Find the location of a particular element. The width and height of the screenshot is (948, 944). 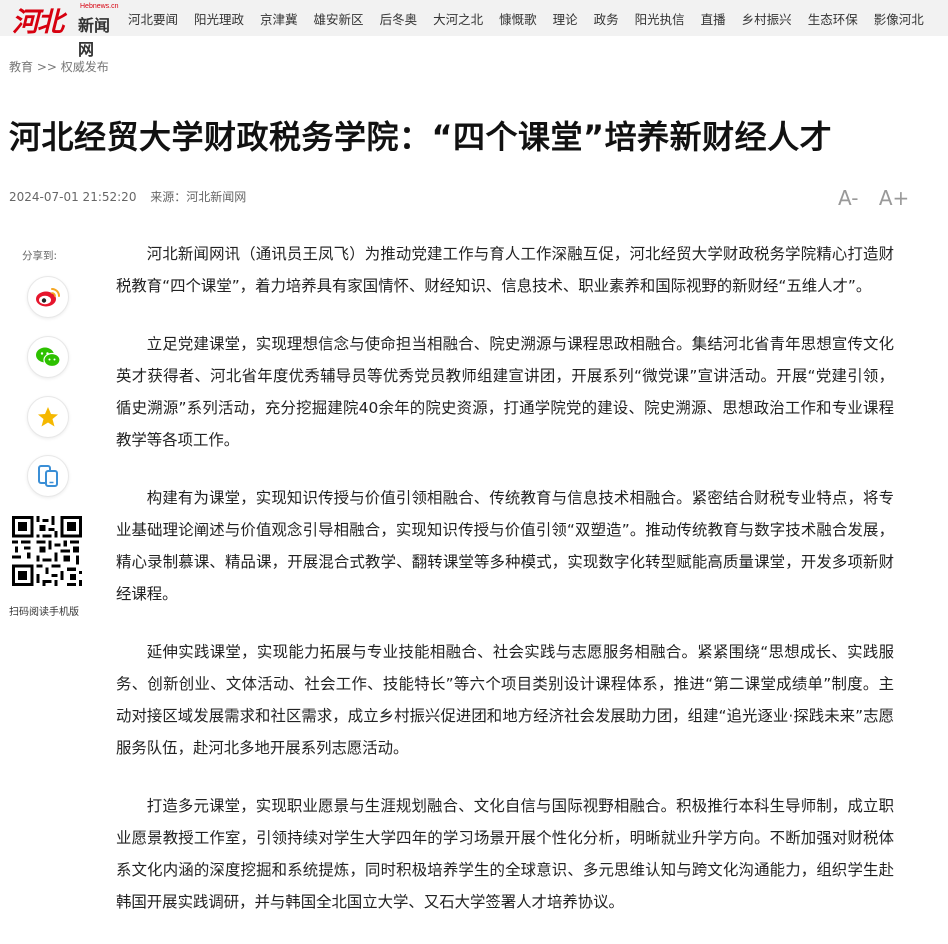

publish-datetime: 2024-07-01 21:52:20 is located at coordinates (73, 197).